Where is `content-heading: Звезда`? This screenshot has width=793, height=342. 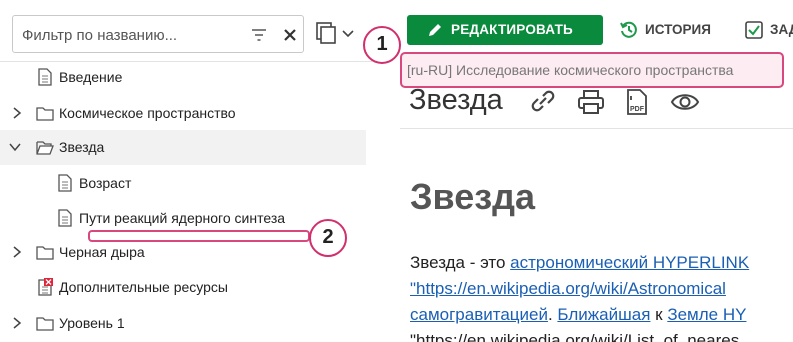
content-heading: Звезда is located at coordinates (472, 196).